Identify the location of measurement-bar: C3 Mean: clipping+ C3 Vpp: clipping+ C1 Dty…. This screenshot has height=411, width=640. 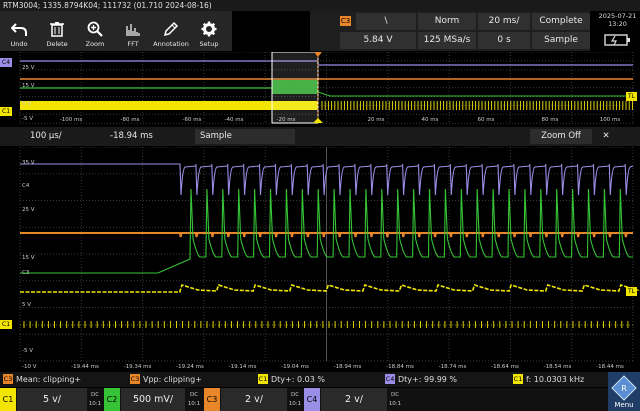
(320, 379).